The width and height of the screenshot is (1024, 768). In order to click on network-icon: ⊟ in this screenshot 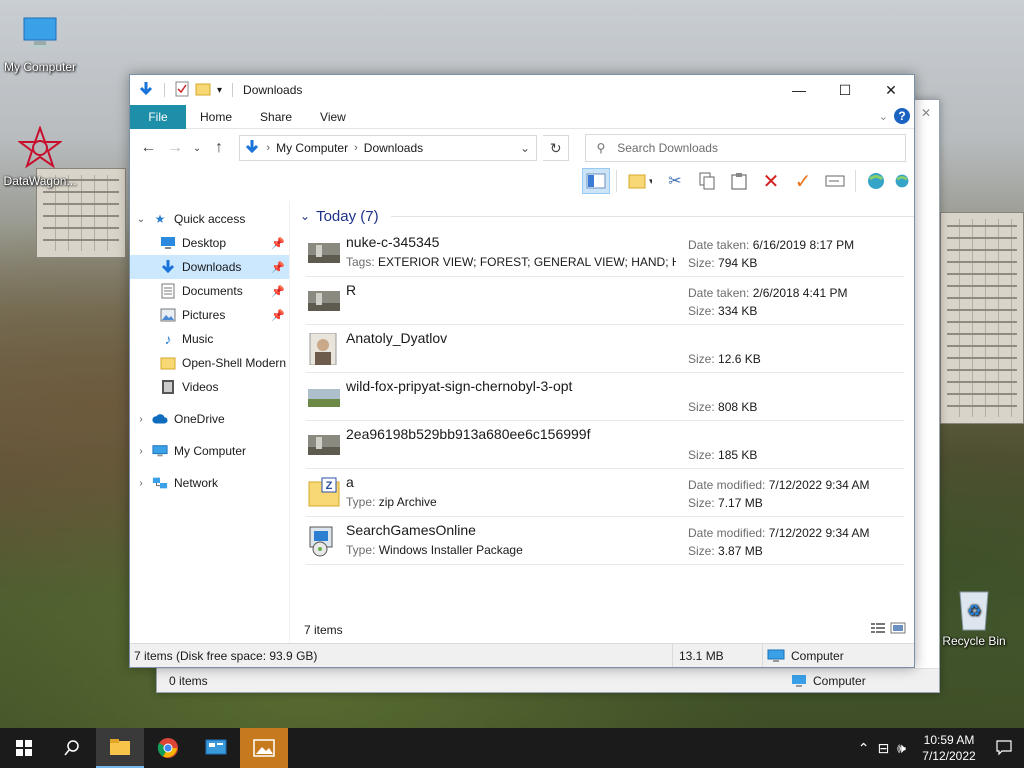, I will do `click(883, 748)`.